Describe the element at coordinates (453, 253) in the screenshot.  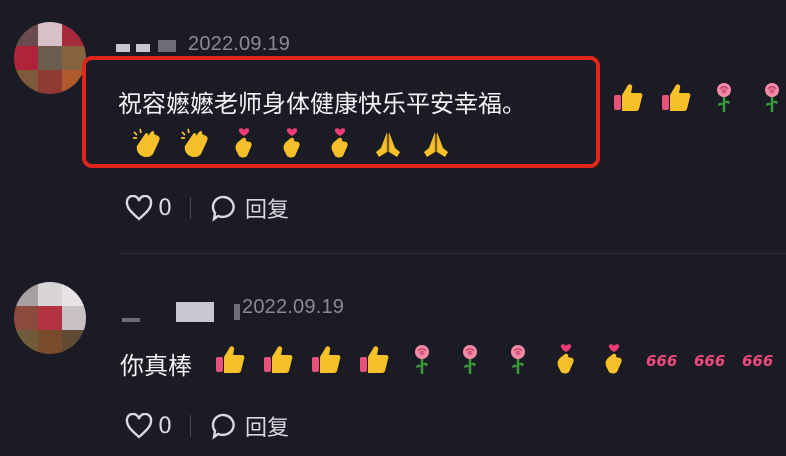
I see `comment-divider` at that location.